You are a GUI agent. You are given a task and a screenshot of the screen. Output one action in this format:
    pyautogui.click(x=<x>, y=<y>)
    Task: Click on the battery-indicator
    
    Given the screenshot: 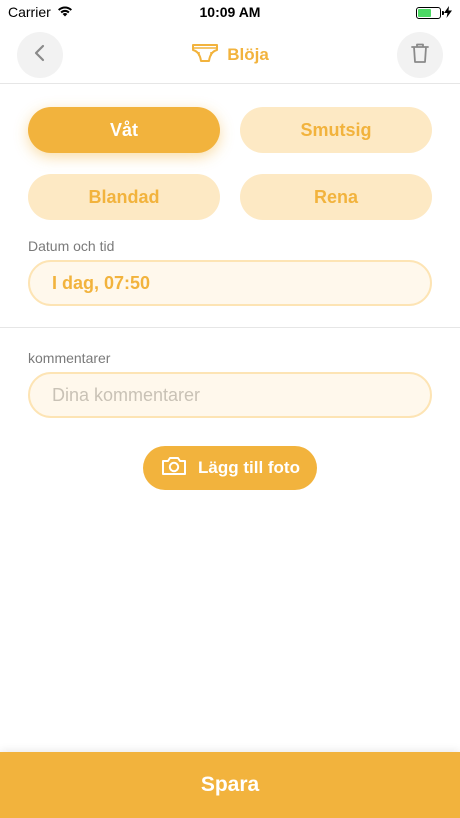 What is the action you would take?
    pyautogui.click(x=434, y=13)
    